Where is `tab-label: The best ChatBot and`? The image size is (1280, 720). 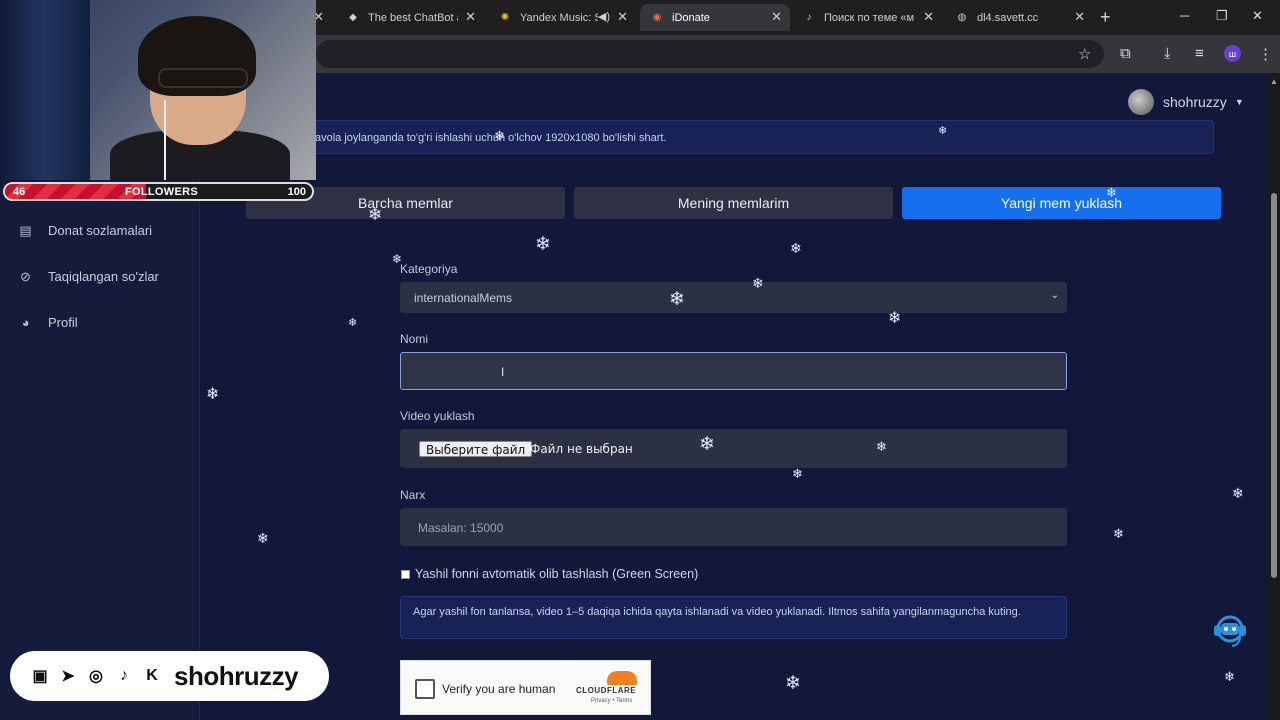 tab-label: The best ChatBot and is located at coordinates (413, 17).